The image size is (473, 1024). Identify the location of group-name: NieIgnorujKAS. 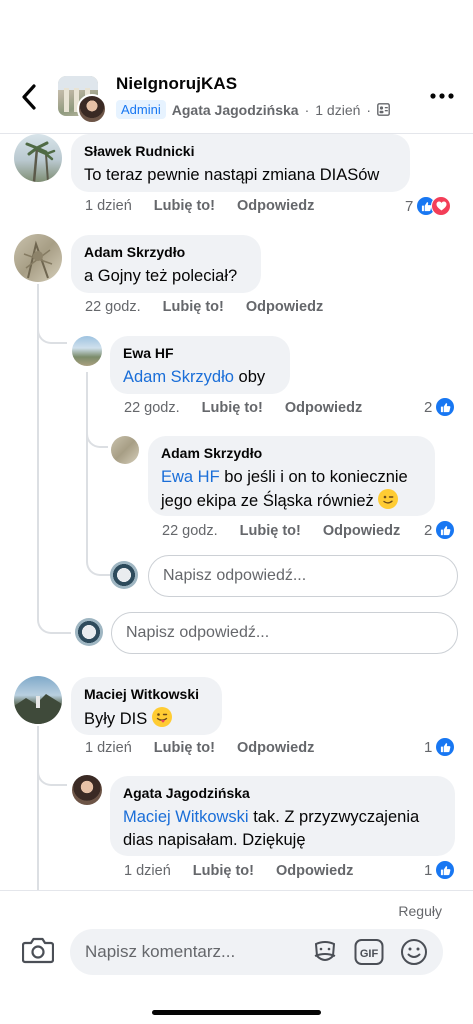
(176, 84).